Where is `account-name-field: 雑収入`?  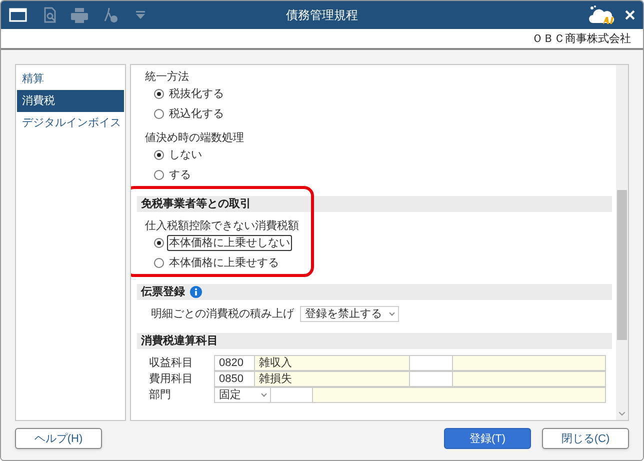
account-name-field: 雑収入 is located at coordinates (332, 363).